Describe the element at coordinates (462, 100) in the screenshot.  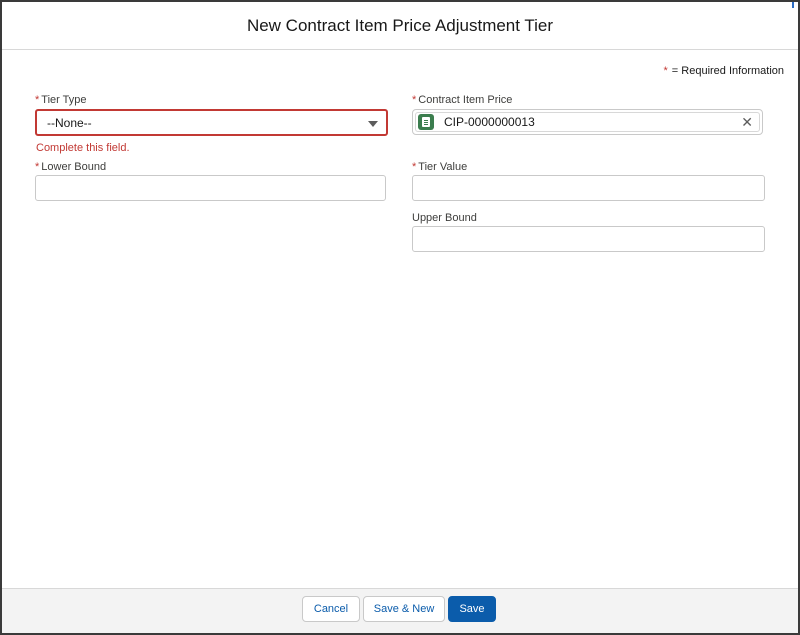
I see `contract-item-price-label: * Contract Item Price` at that location.